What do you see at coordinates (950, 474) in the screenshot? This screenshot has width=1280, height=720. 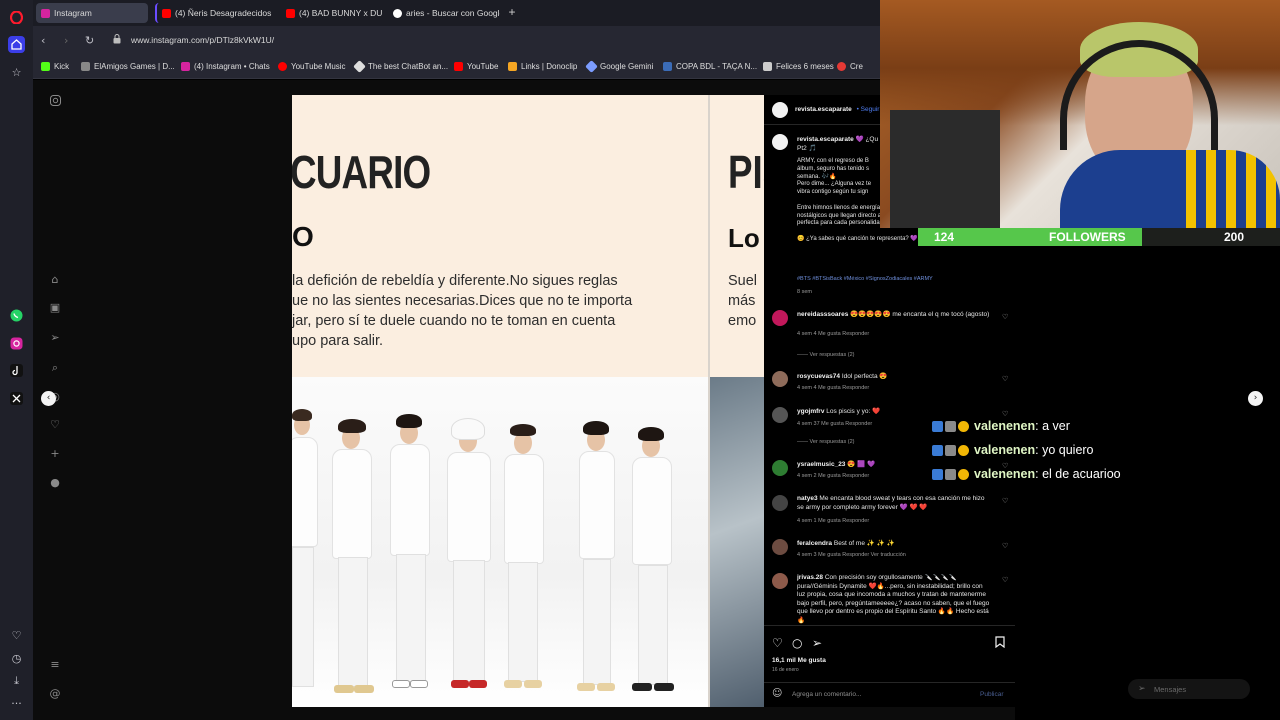 I see `badge-icon` at bounding box center [950, 474].